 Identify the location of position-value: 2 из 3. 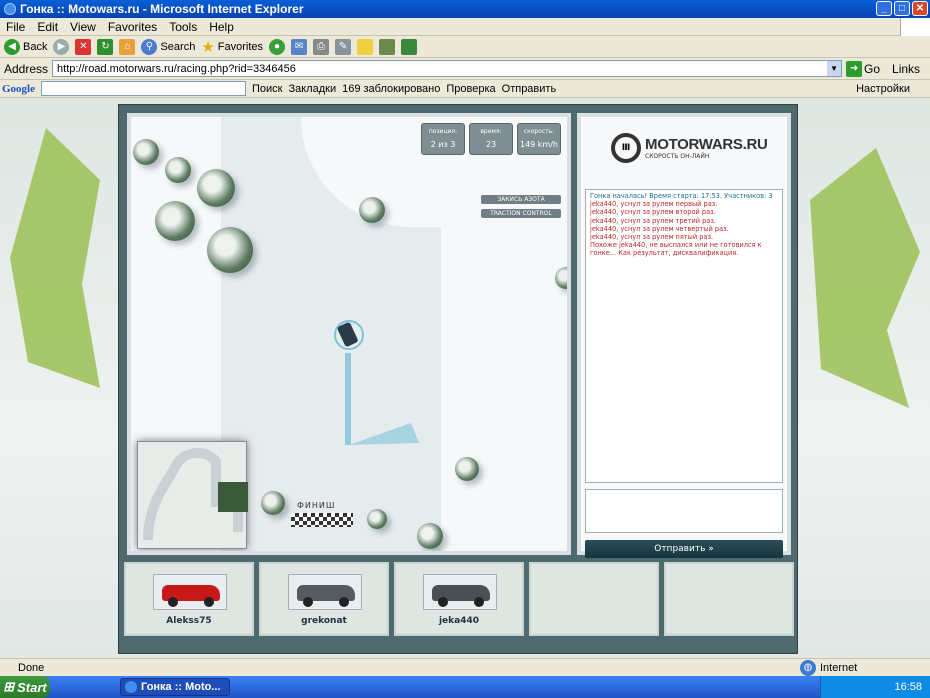
(443, 144).